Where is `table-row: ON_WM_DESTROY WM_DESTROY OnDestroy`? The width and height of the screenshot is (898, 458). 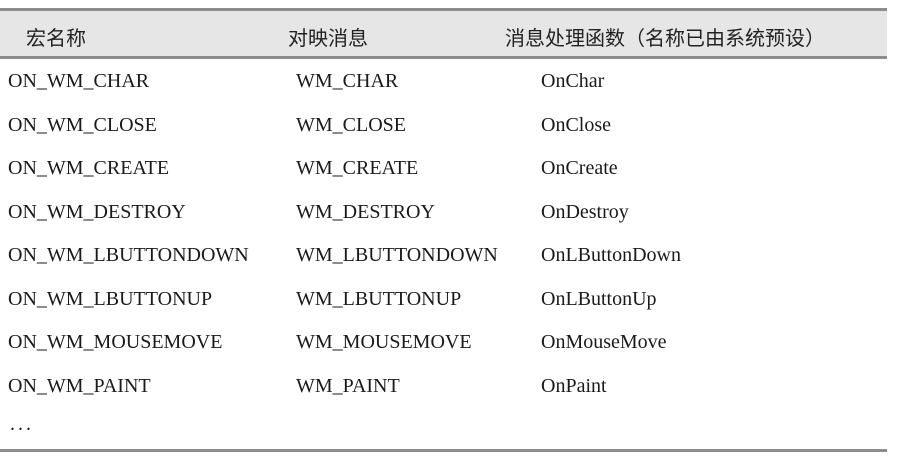
table-row: ON_WM_DESTROY WM_DESTROY OnDestroy is located at coordinates (443, 212).